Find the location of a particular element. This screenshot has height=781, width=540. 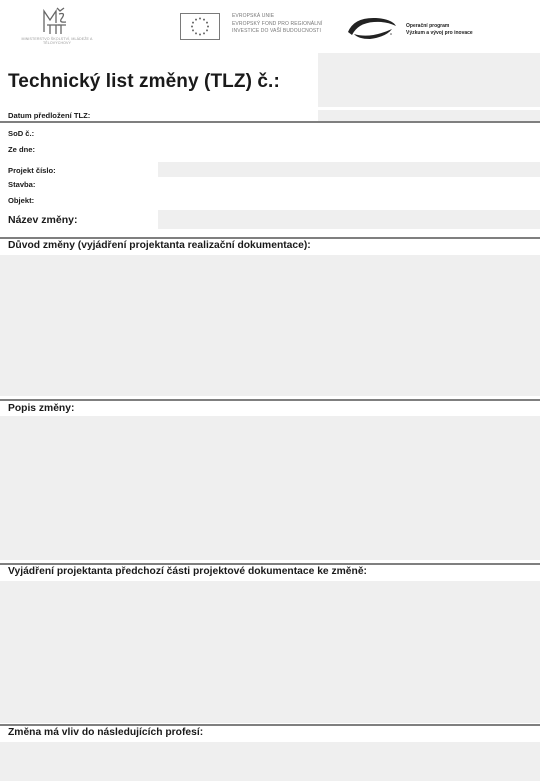

sod-date-label: Ze dne: is located at coordinates (22, 149).